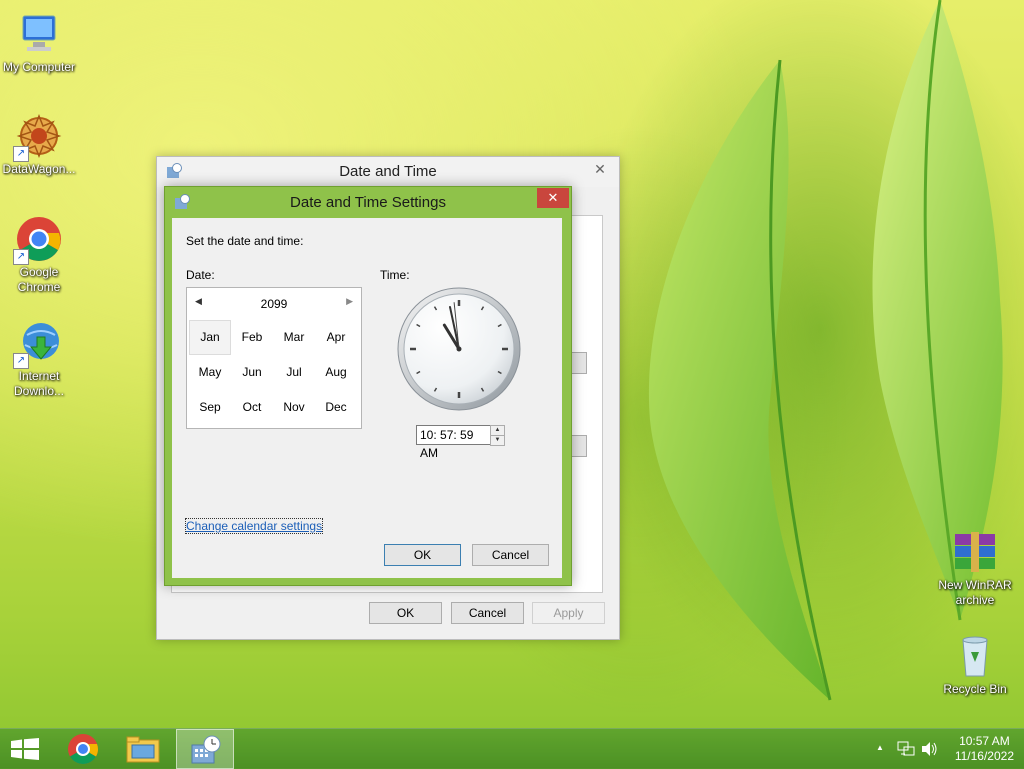  Describe the element at coordinates (349, 301) in the screenshot. I see `next-arrow-icon: ▶` at that location.